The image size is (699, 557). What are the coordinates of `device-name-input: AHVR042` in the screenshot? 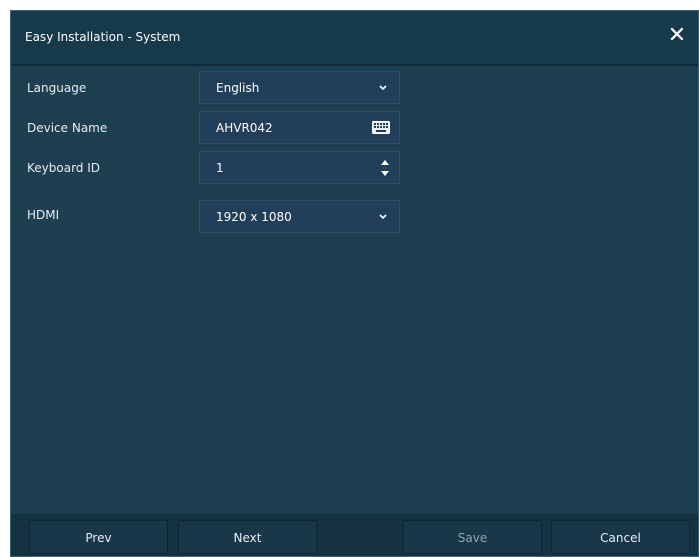 It's located at (299, 127).